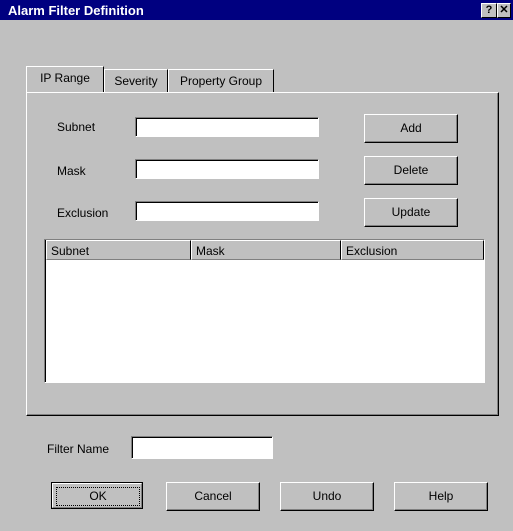 The width and height of the screenshot is (513, 531). I want to click on close-glyph: ✕, so click(504, 10).